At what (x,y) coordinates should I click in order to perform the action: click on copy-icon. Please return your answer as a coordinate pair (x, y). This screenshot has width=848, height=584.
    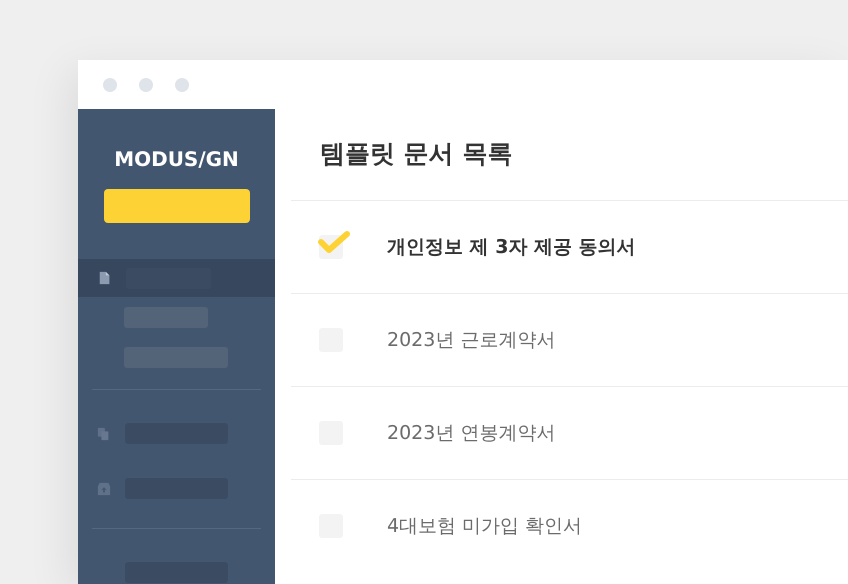
    Looking at the image, I should click on (104, 434).